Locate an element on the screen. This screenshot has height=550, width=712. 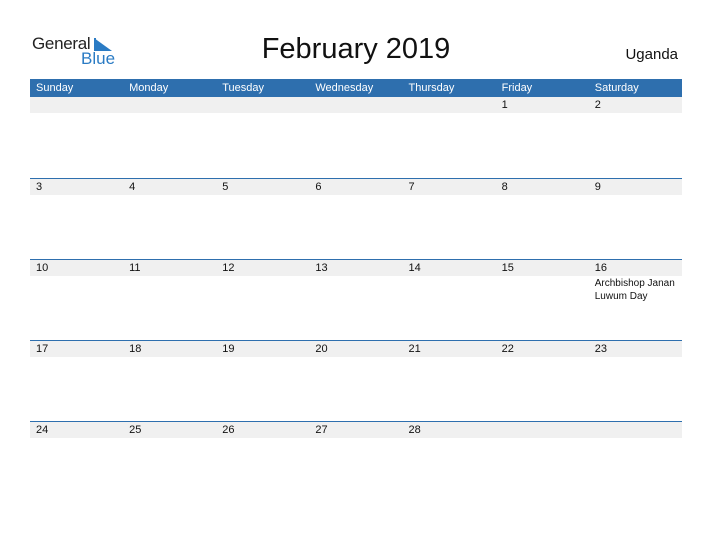
day-number: 23 is located at coordinates (600, 349).